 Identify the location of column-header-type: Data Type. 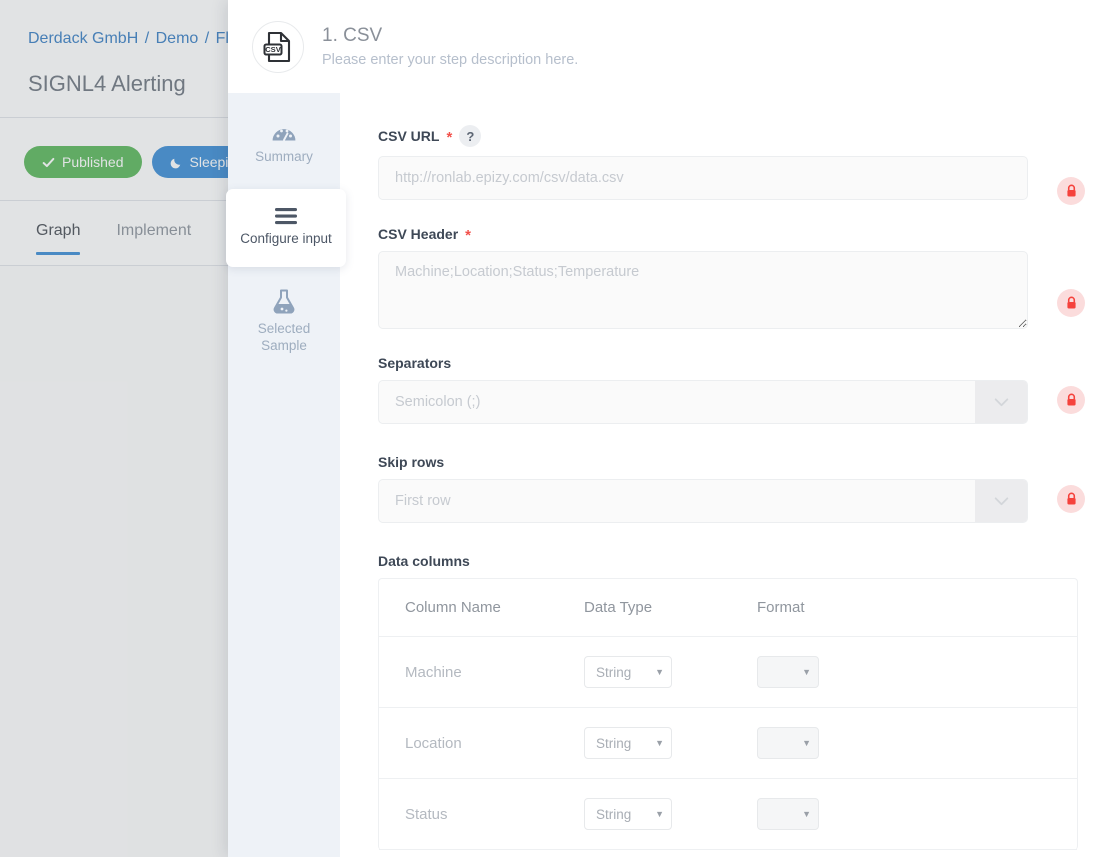
(670, 608).